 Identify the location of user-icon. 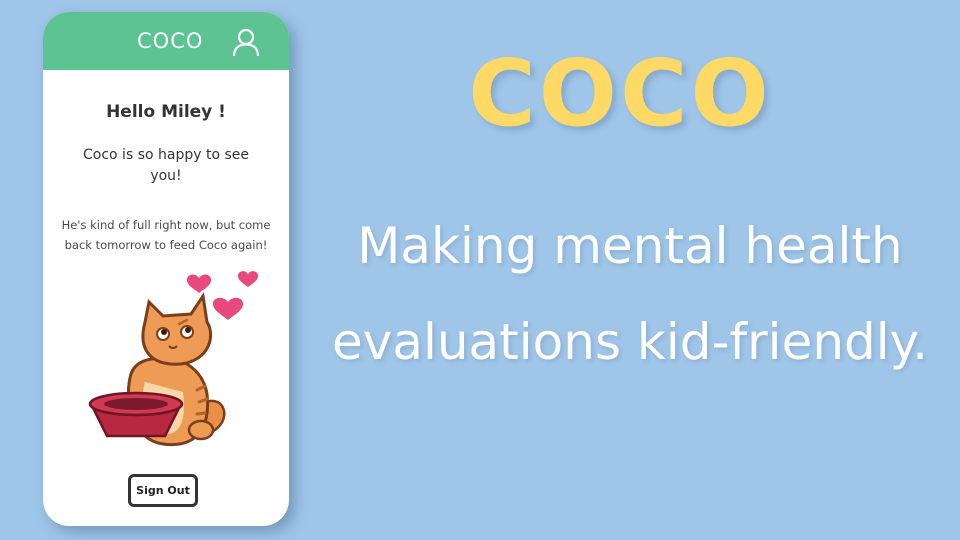
(246, 42).